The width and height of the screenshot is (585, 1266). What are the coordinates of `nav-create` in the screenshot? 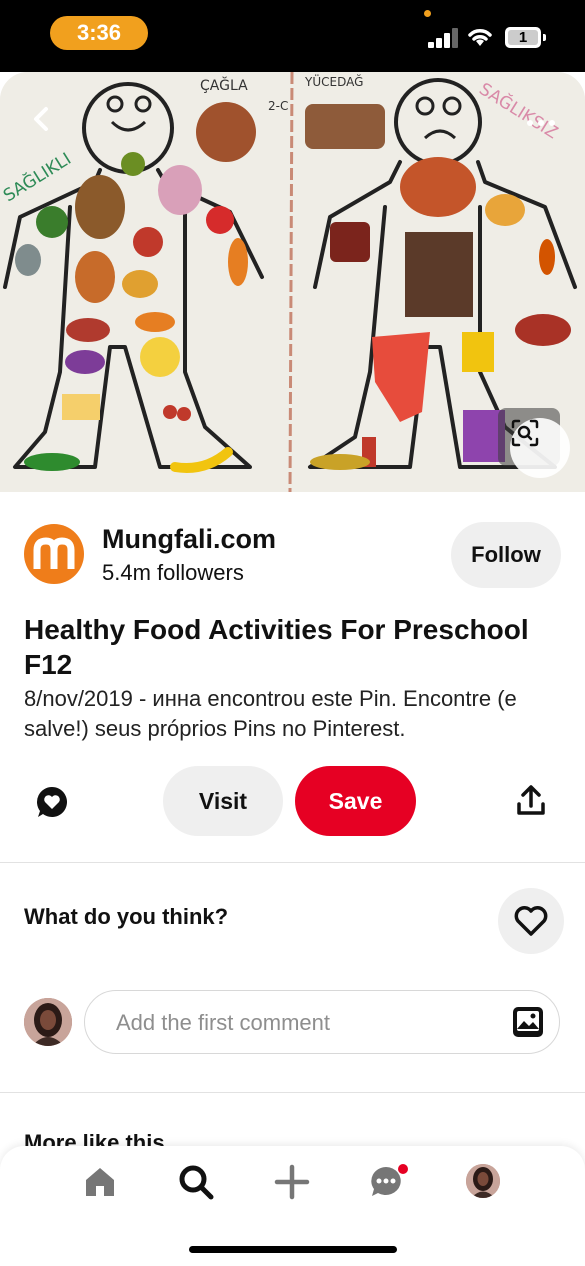 It's located at (292, 1182).